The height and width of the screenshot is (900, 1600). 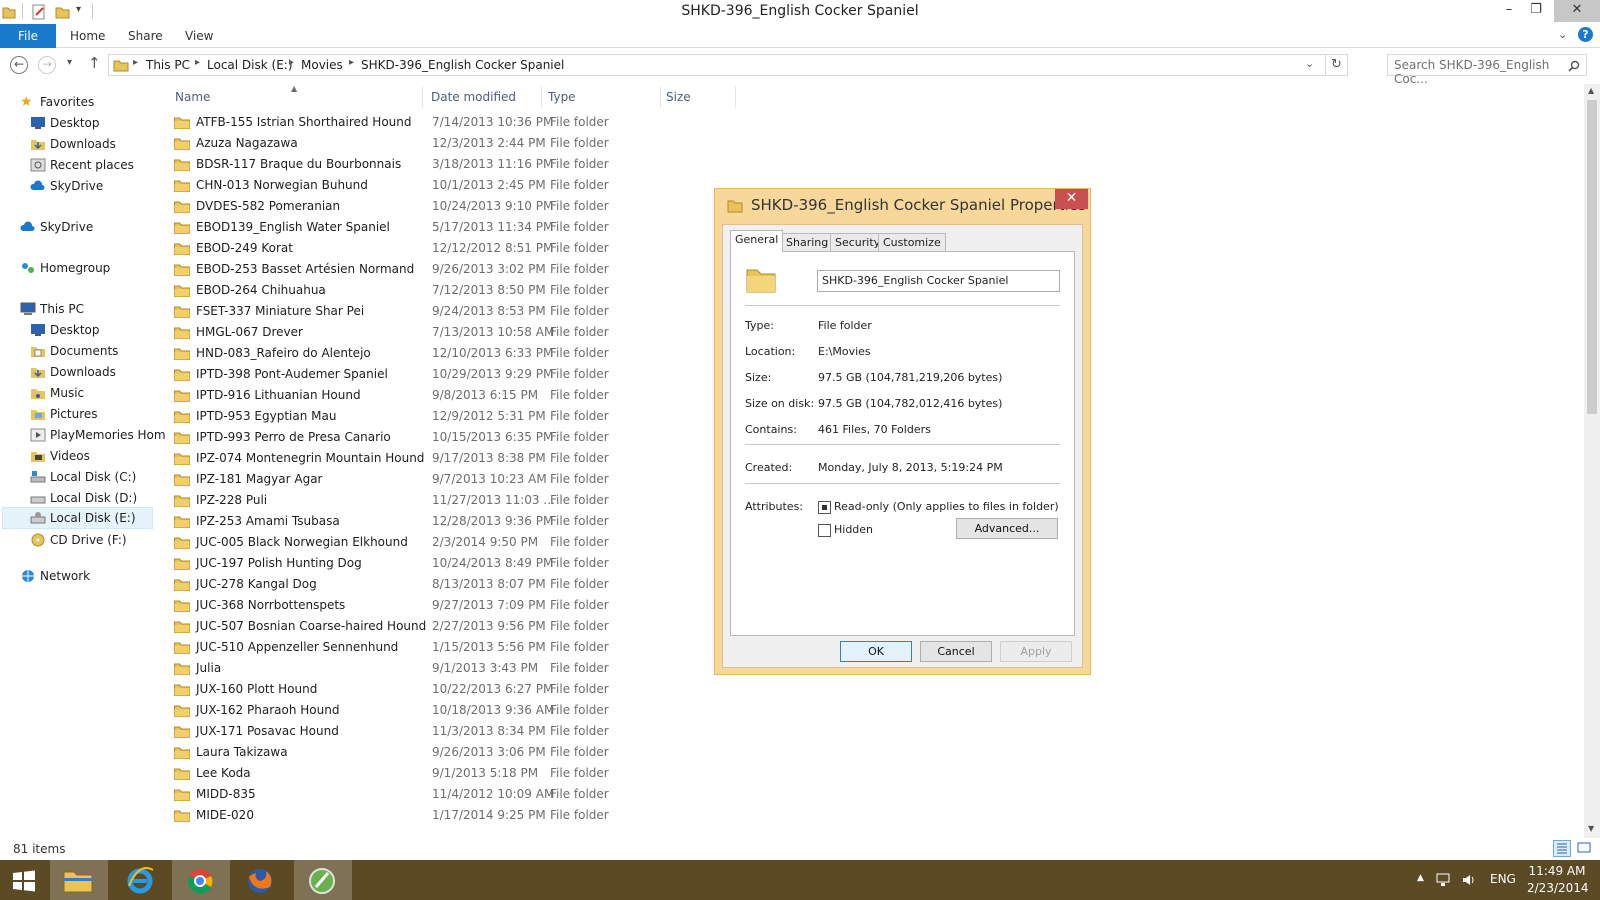 I want to click on input-language: ENG, so click(x=1503, y=879).